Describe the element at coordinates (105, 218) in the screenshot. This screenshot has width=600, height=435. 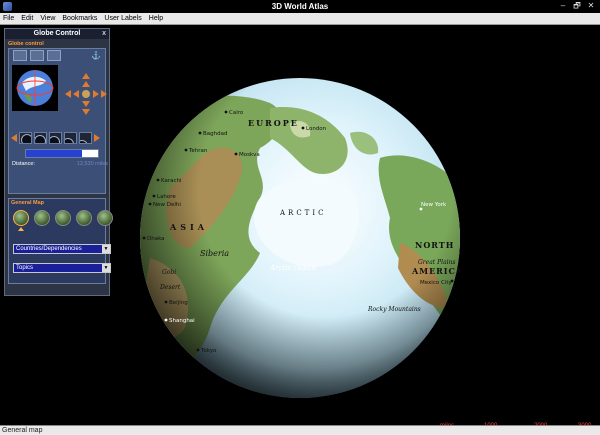
I see `map-style-5-icon` at that location.